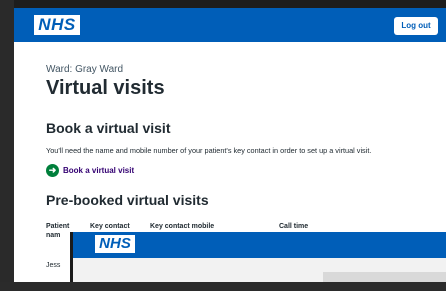 This screenshot has height=291, width=446. Describe the element at coordinates (52, 170) in the screenshot. I see `arrow-right-circle-icon: ➜` at that location.